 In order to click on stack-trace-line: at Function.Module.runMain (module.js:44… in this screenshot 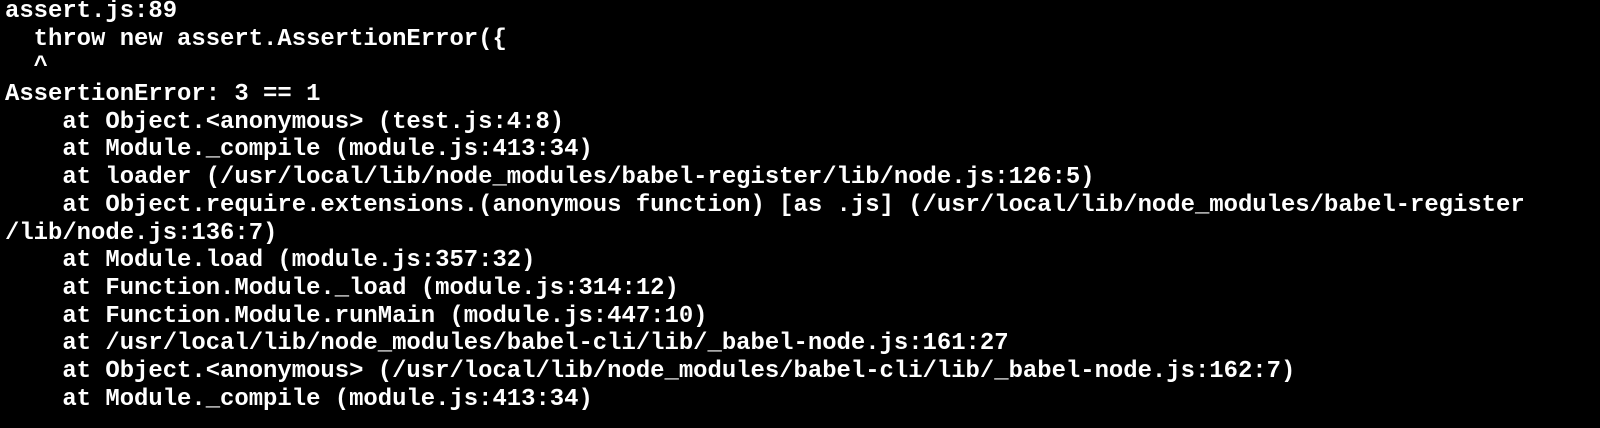, I will do `click(356, 316)`.